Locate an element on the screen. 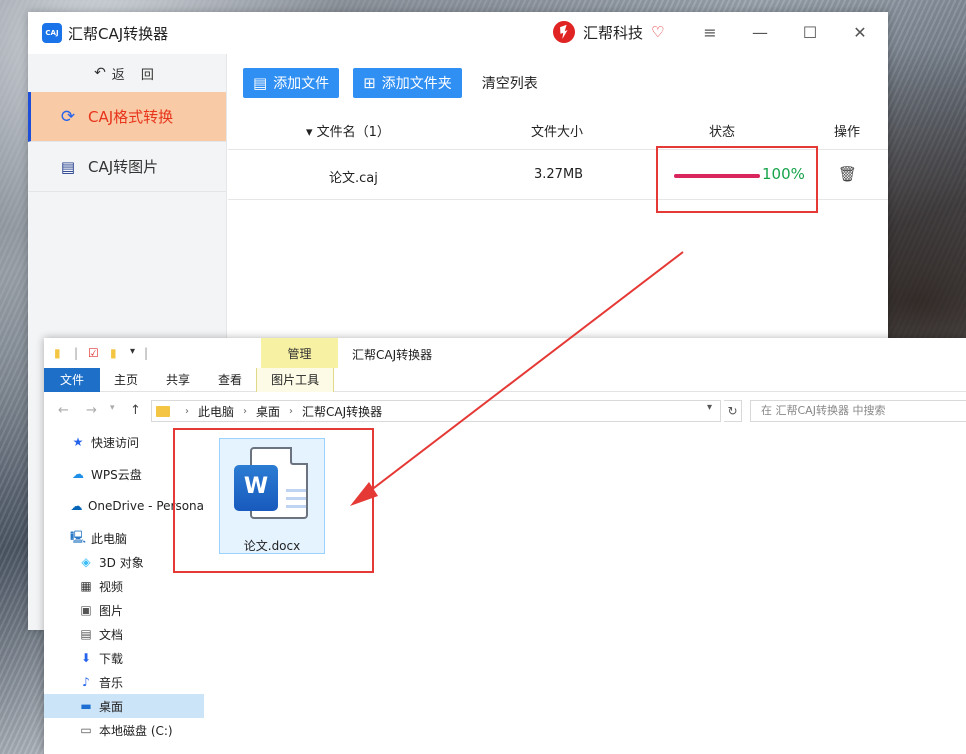 Image resolution: width=966 pixels, height=754 pixels. tab-view: 查看 is located at coordinates (230, 380).